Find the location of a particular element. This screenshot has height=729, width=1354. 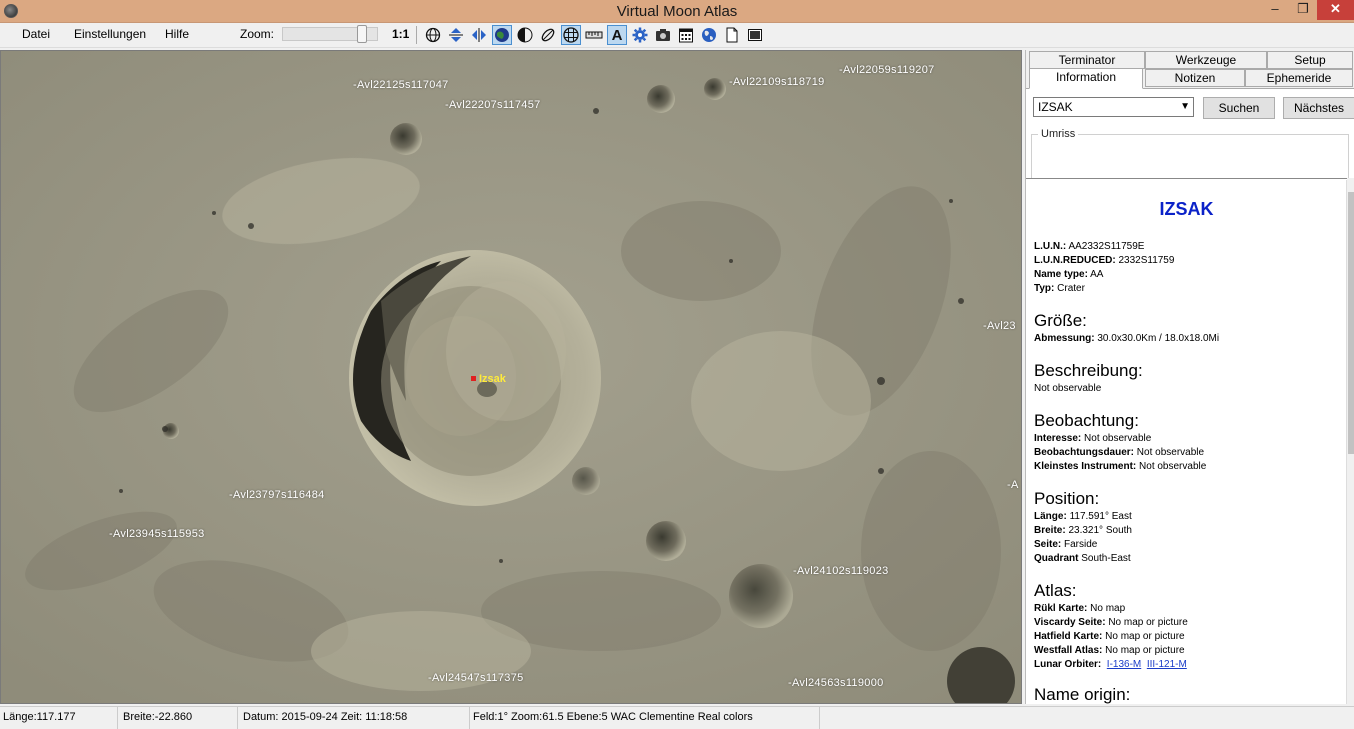

feature-select-value: IZSAK is located at coordinates (1055, 107).